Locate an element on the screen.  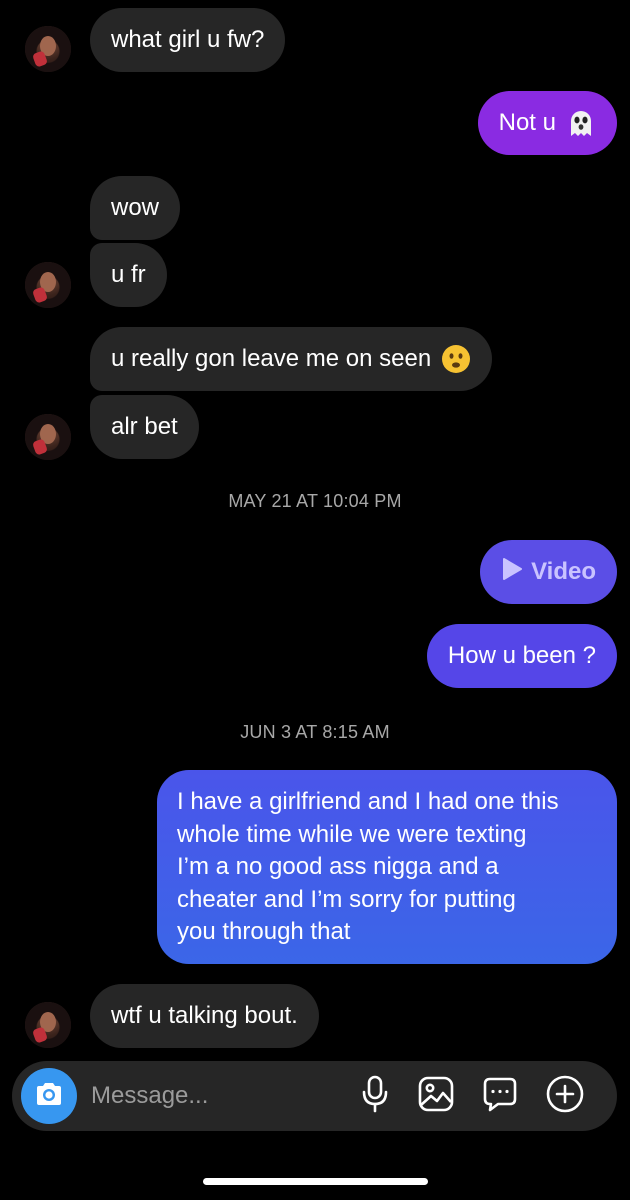
message-timestamp: JUN 3 AT 8:15 AM is located at coordinates (315, 732).